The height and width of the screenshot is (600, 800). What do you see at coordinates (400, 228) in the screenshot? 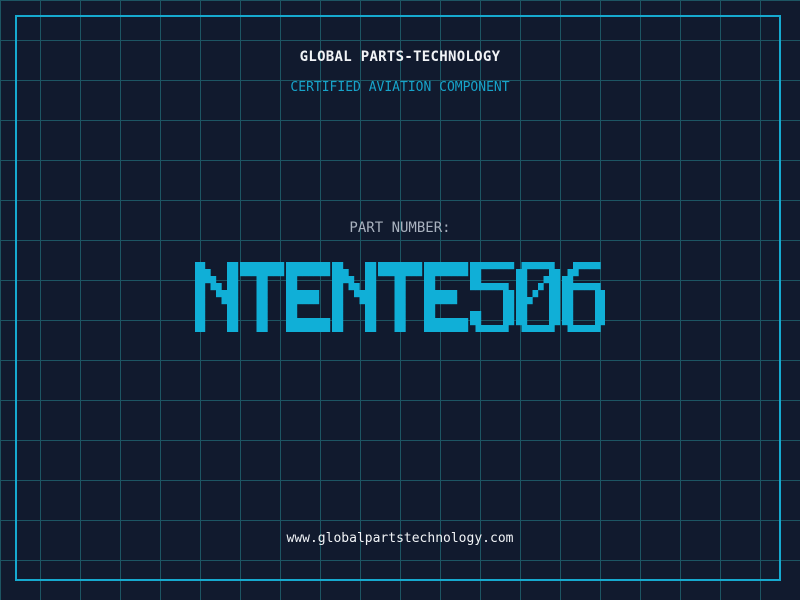
I see `part-number-label: PART NUMBER:` at bounding box center [400, 228].